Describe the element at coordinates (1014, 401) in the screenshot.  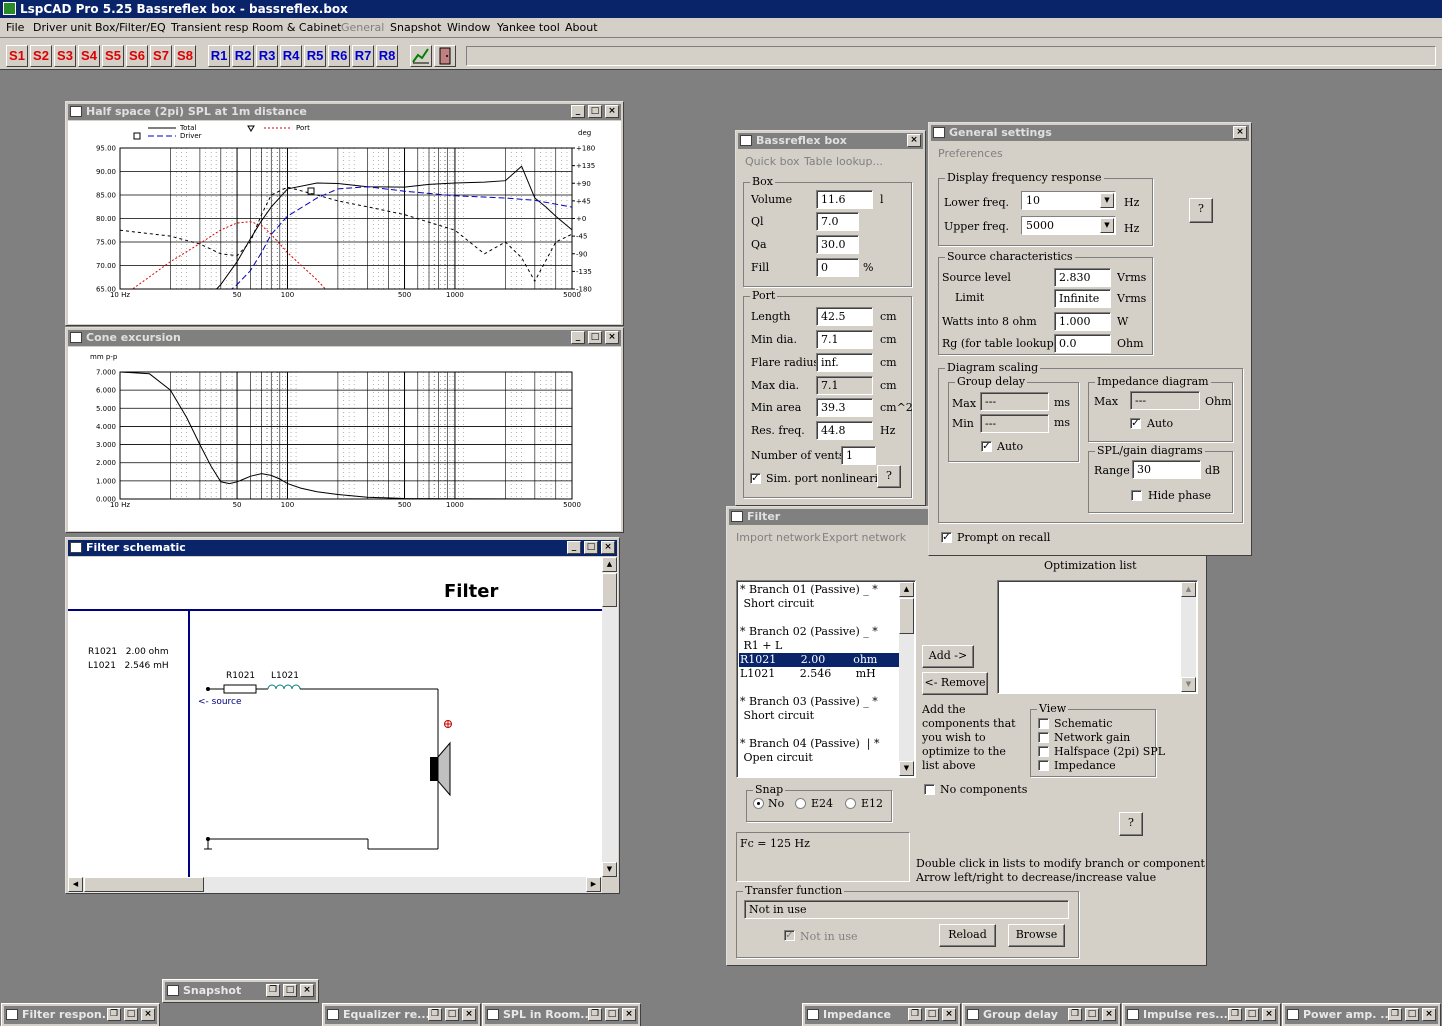
I see `gd-max-field: ---` at that location.